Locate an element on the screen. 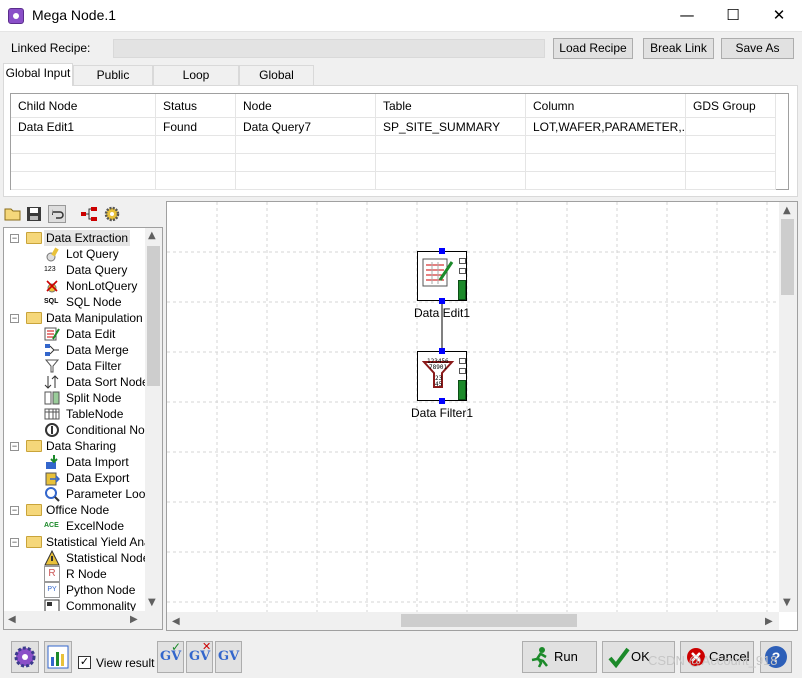 The height and width of the screenshot is (678, 802). tree-item-data-sort-node: Data Sort Node is located at coordinates (107, 382).